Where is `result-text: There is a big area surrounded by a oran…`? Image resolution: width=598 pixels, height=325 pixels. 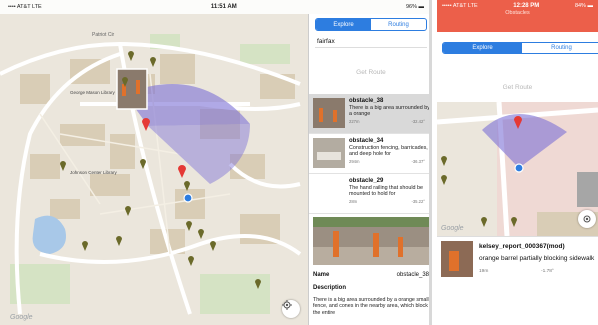 result-text: There is a big area surrounded by a oran… is located at coordinates (389, 111).